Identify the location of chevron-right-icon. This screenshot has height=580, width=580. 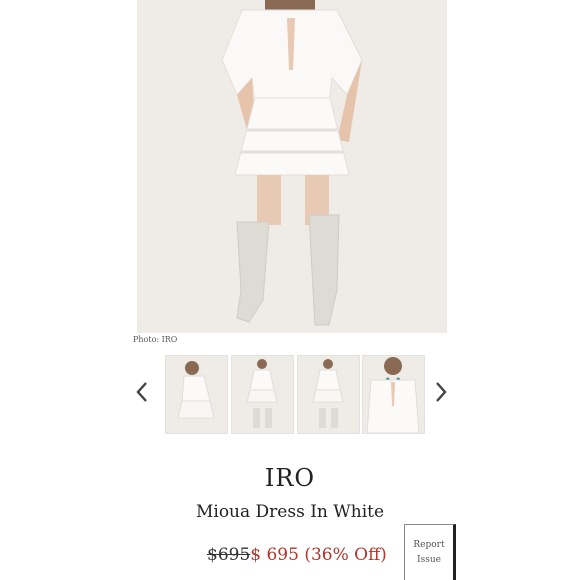
(441, 392).